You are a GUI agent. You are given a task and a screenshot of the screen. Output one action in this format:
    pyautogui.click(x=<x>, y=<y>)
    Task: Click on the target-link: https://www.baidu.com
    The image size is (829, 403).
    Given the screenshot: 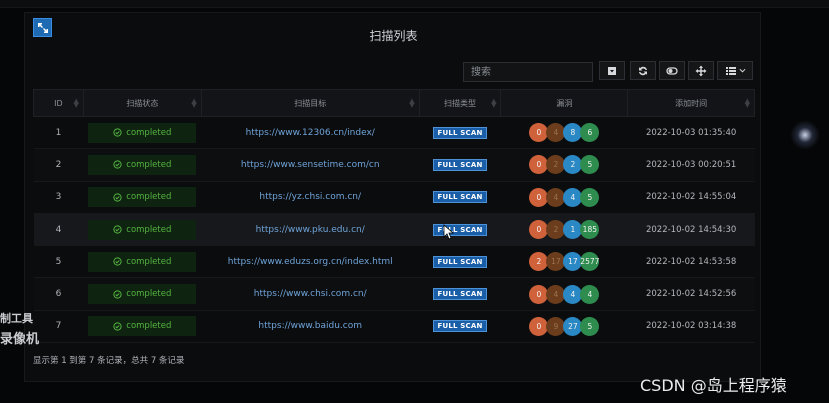 What is the action you would take?
    pyautogui.click(x=310, y=326)
    